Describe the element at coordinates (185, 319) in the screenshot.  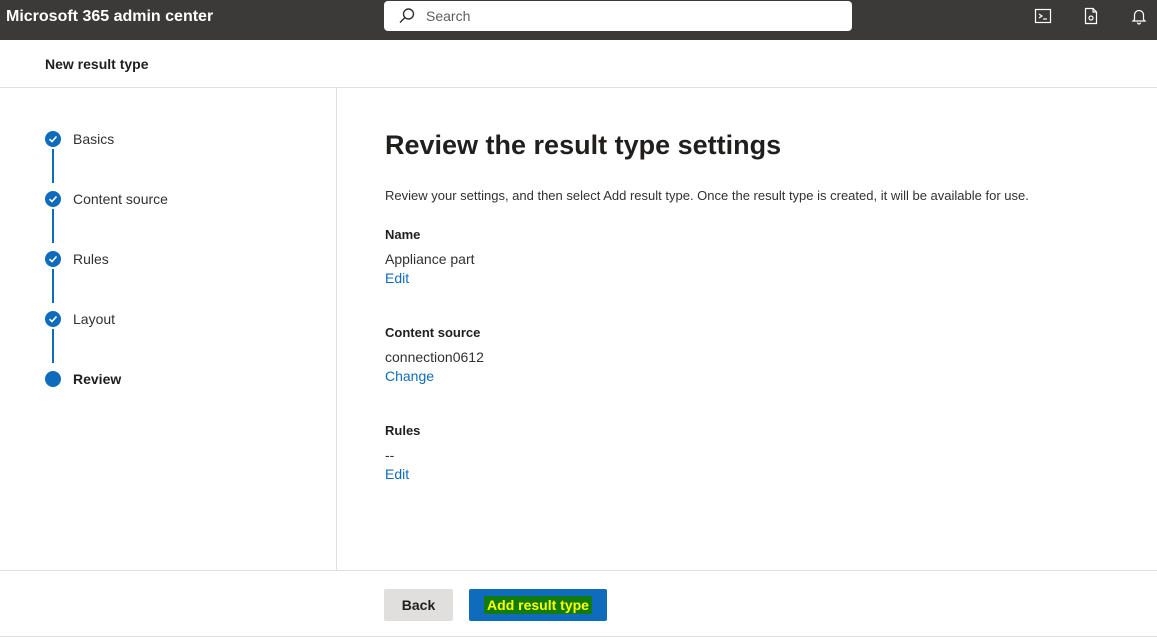
I see `step-layout: Layout` at that location.